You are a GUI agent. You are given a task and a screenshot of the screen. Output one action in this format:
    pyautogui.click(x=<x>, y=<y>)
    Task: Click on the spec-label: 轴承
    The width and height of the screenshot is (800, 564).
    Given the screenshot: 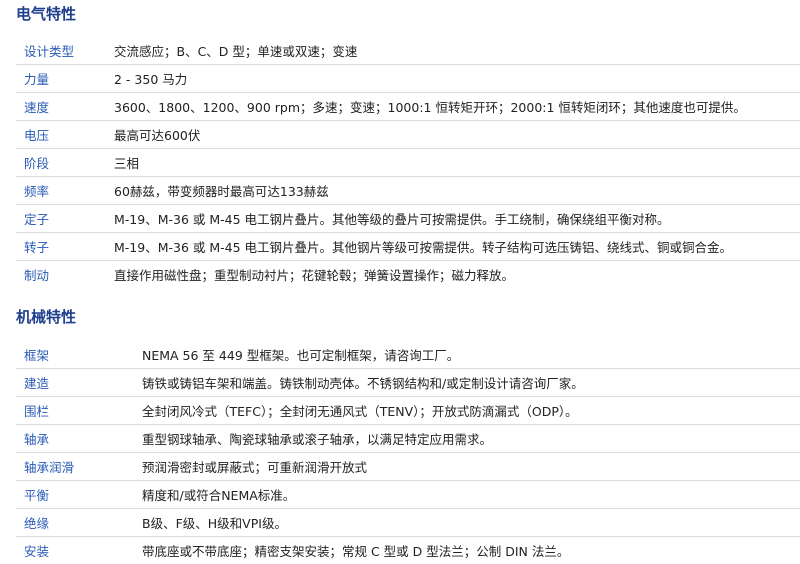 What is the action you would take?
    pyautogui.click(x=37, y=439)
    